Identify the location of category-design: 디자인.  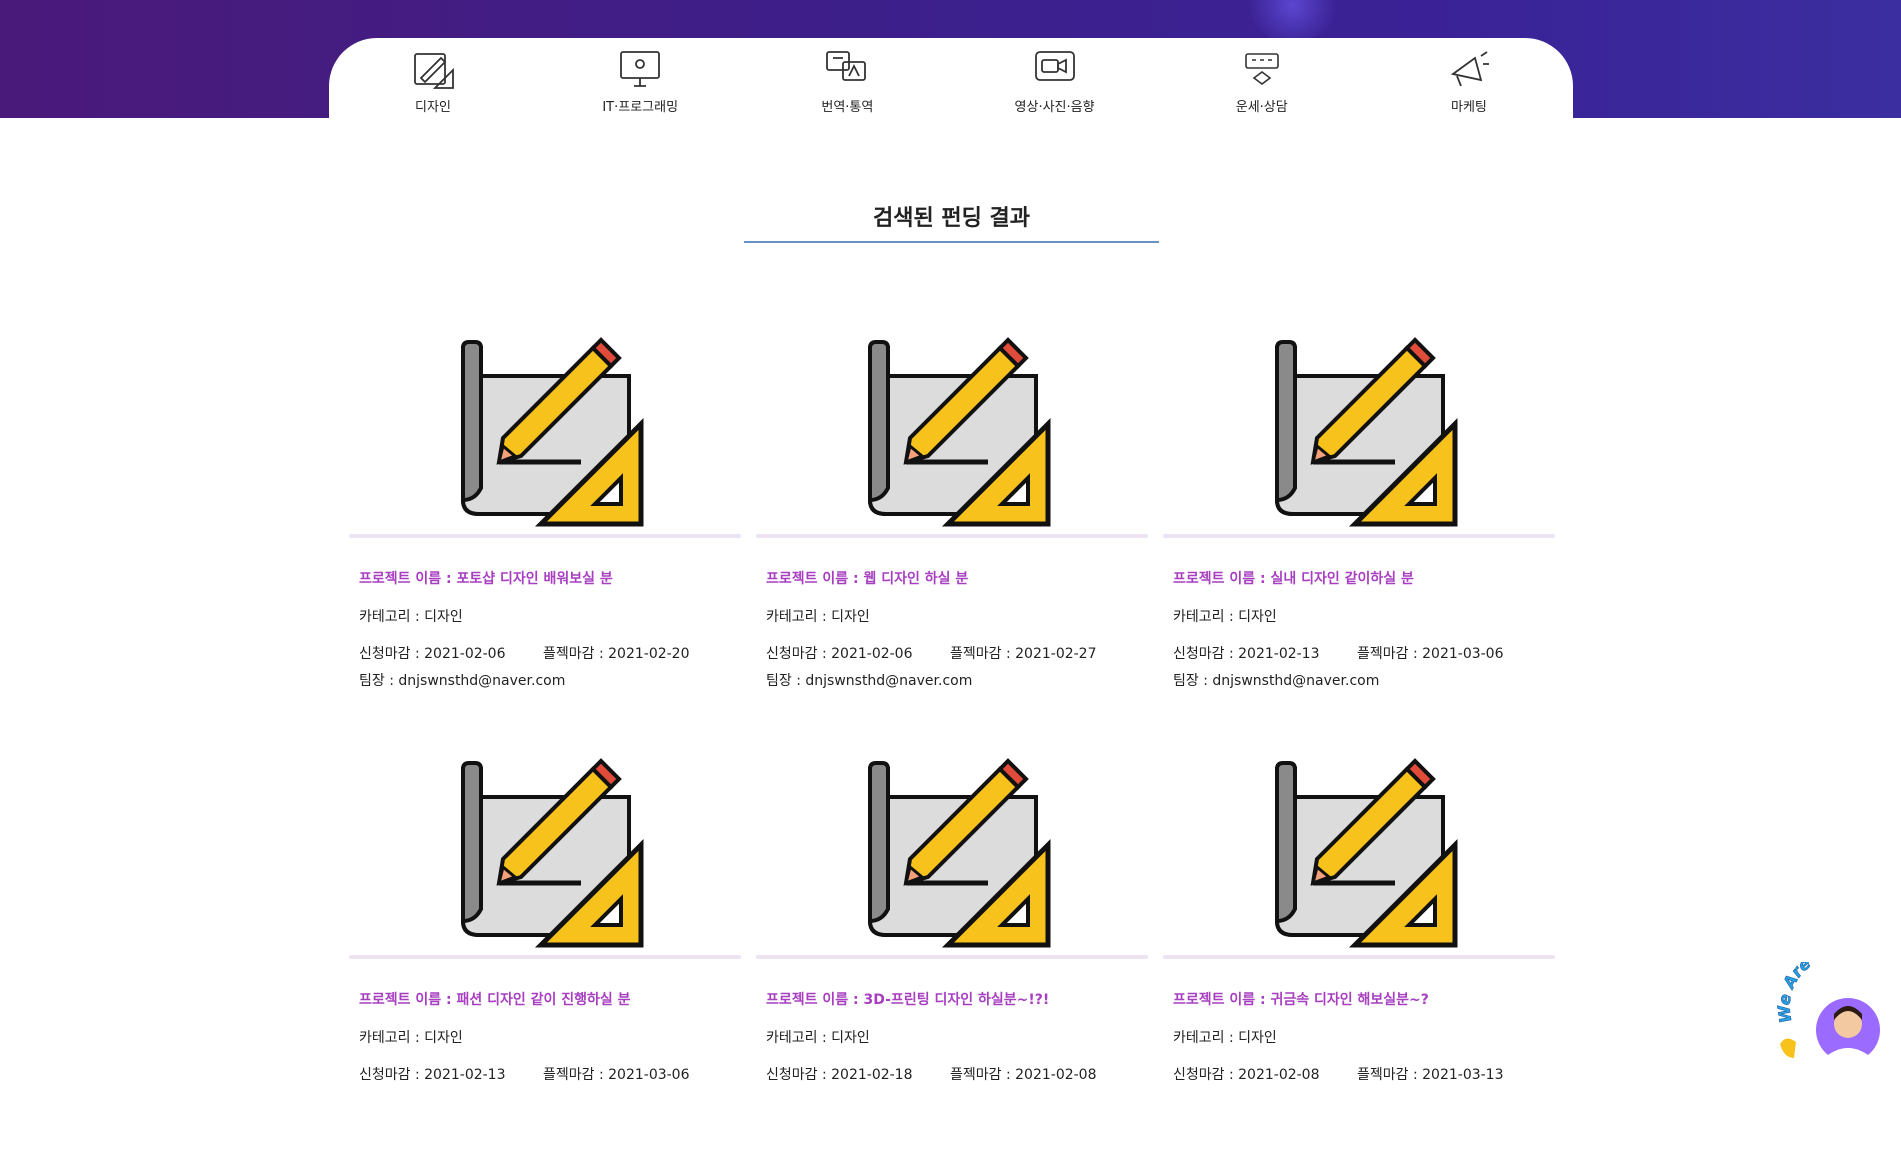
(433, 88).